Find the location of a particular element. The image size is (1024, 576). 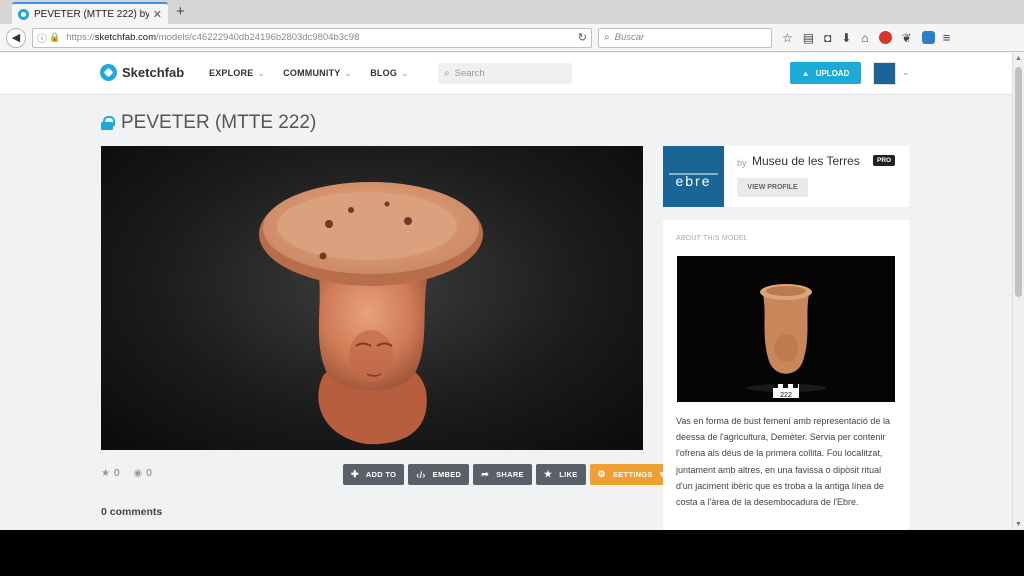

close-icon: ✕ is located at coordinates (157, 14).